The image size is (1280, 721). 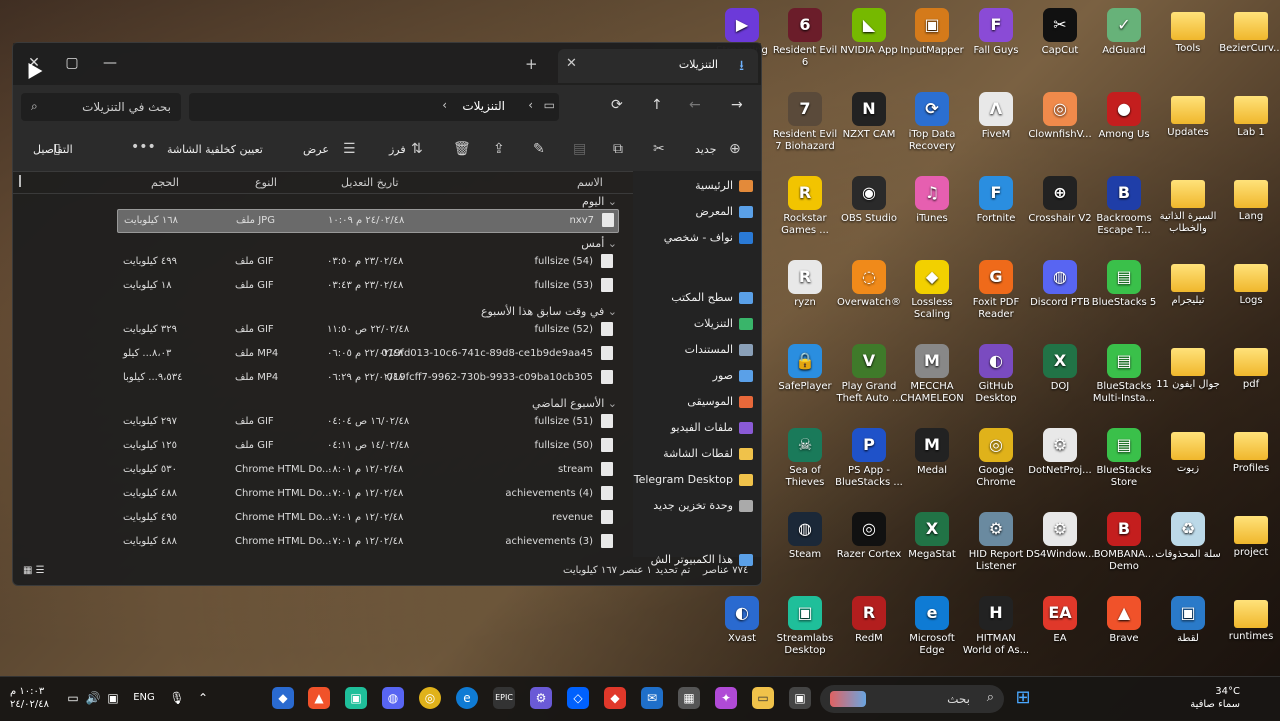 What do you see at coordinates (693, 479) in the screenshot?
I see `sidebar-item: Telegram Desktop` at bounding box center [693, 479].